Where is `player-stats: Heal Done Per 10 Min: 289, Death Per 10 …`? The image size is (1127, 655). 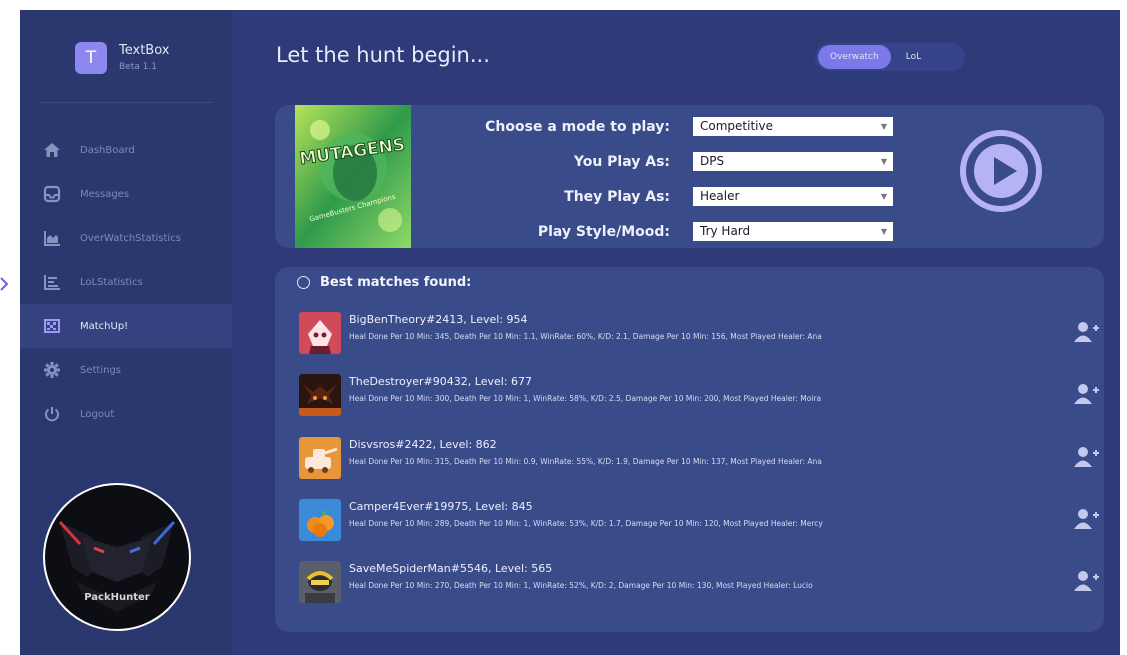 player-stats: Heal Done Per 10 Min: 289, Death Per 10 … is located at coordinates (586, 523).